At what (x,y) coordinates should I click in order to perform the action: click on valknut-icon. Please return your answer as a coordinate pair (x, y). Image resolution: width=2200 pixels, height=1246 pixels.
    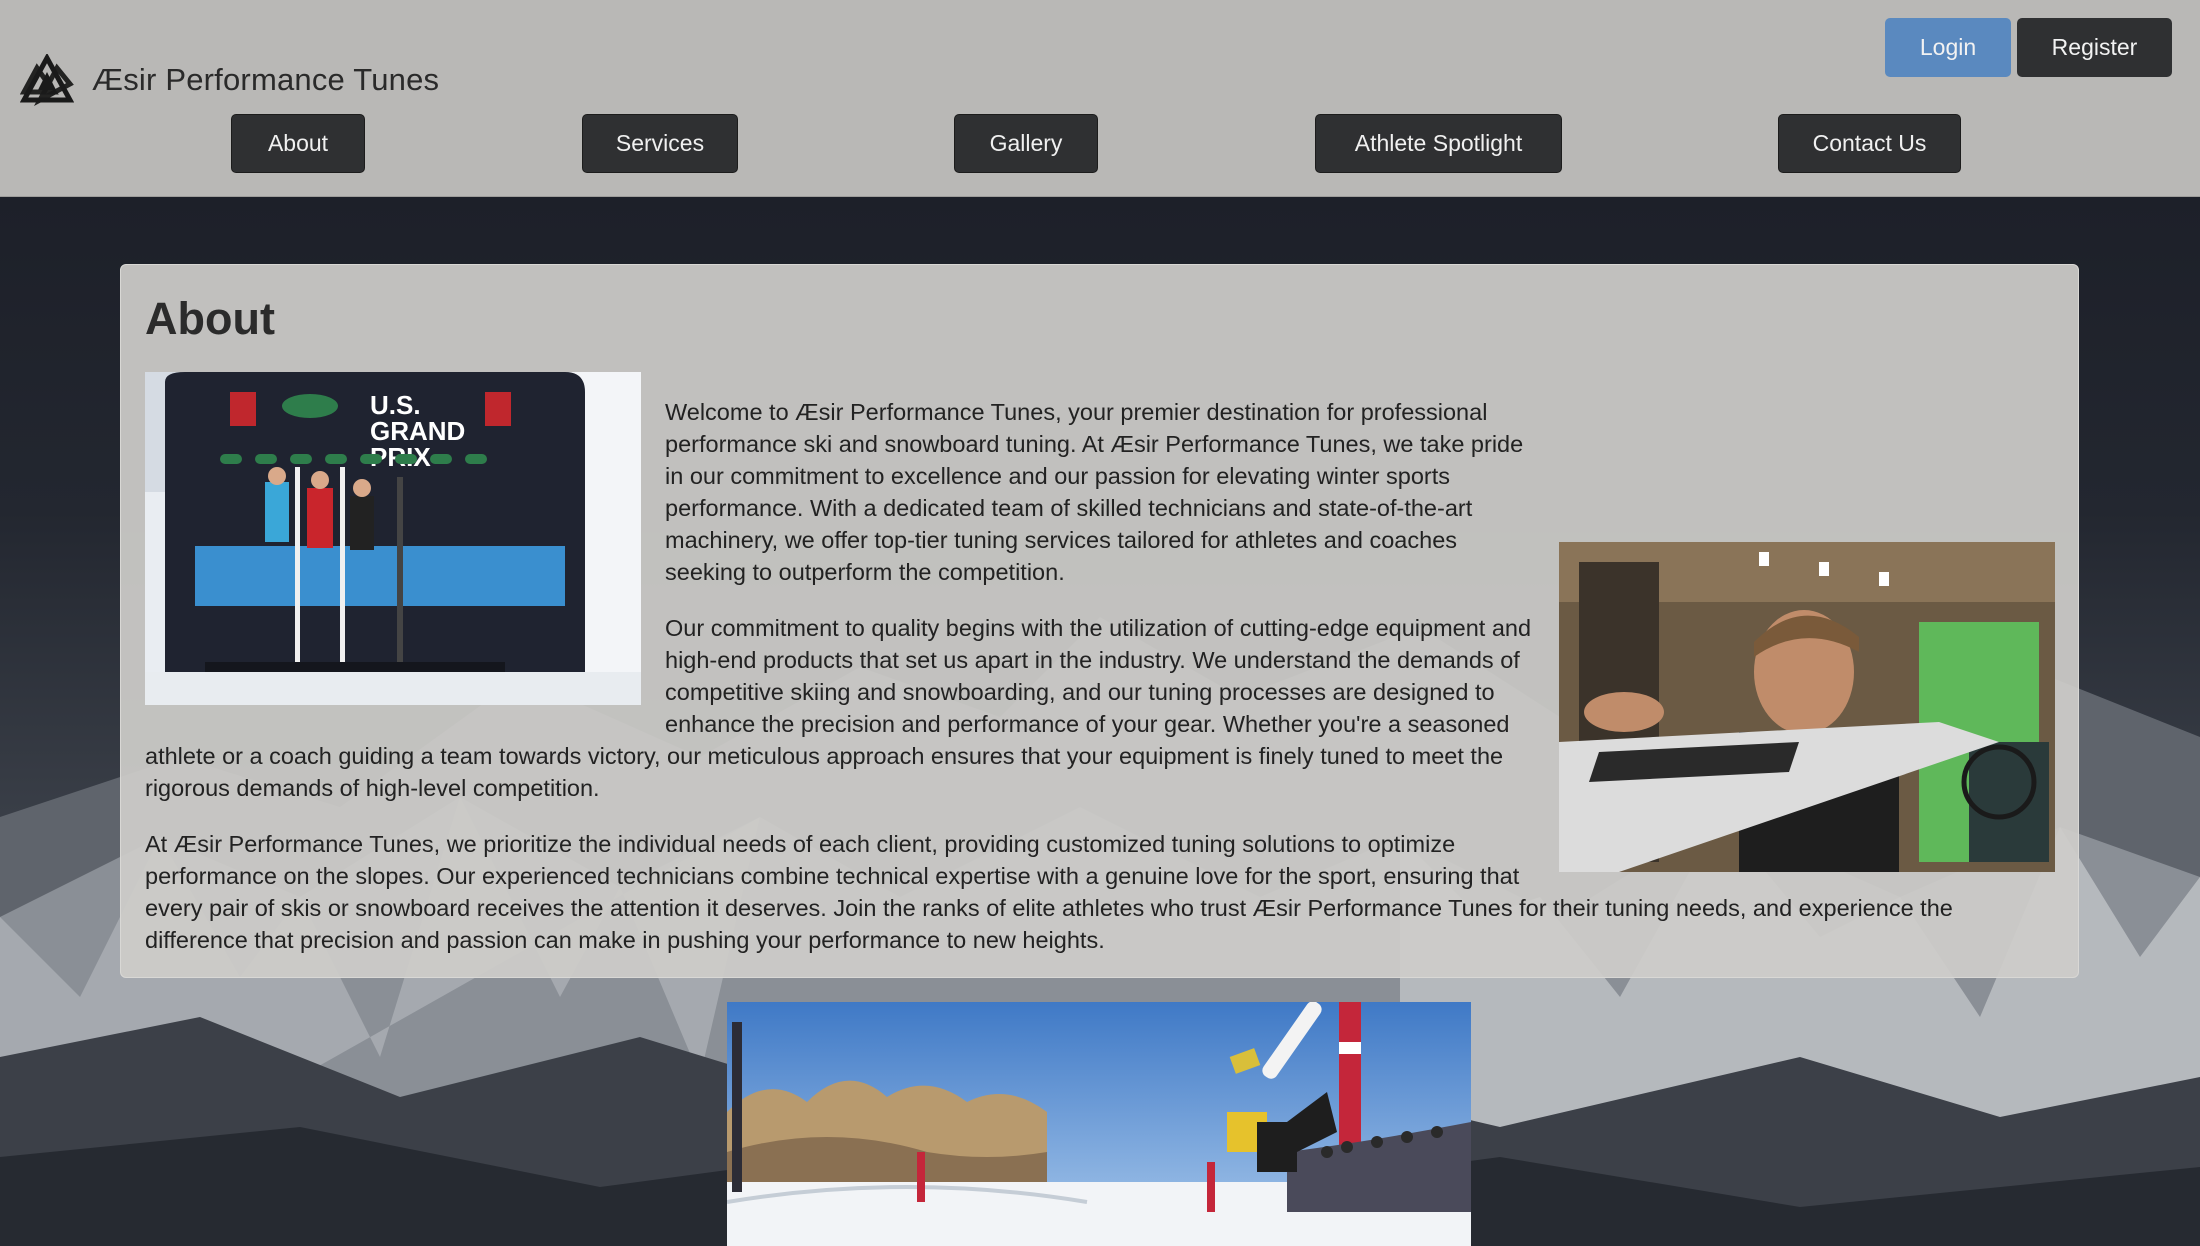
    Looking at the image, I should click on (47, 80).